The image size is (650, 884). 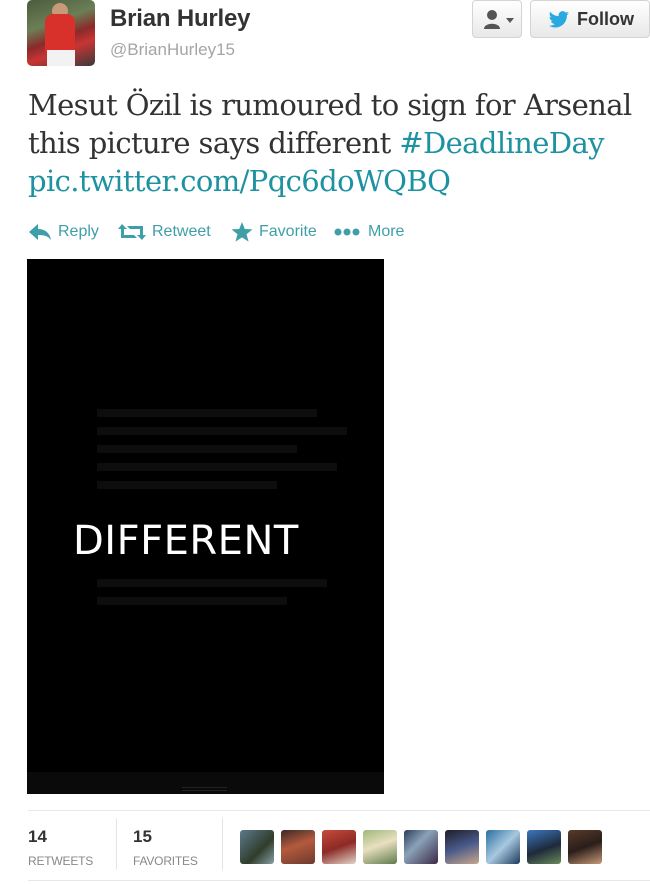 I want to click on follow-button: Follow, so click(x=590, y=19).